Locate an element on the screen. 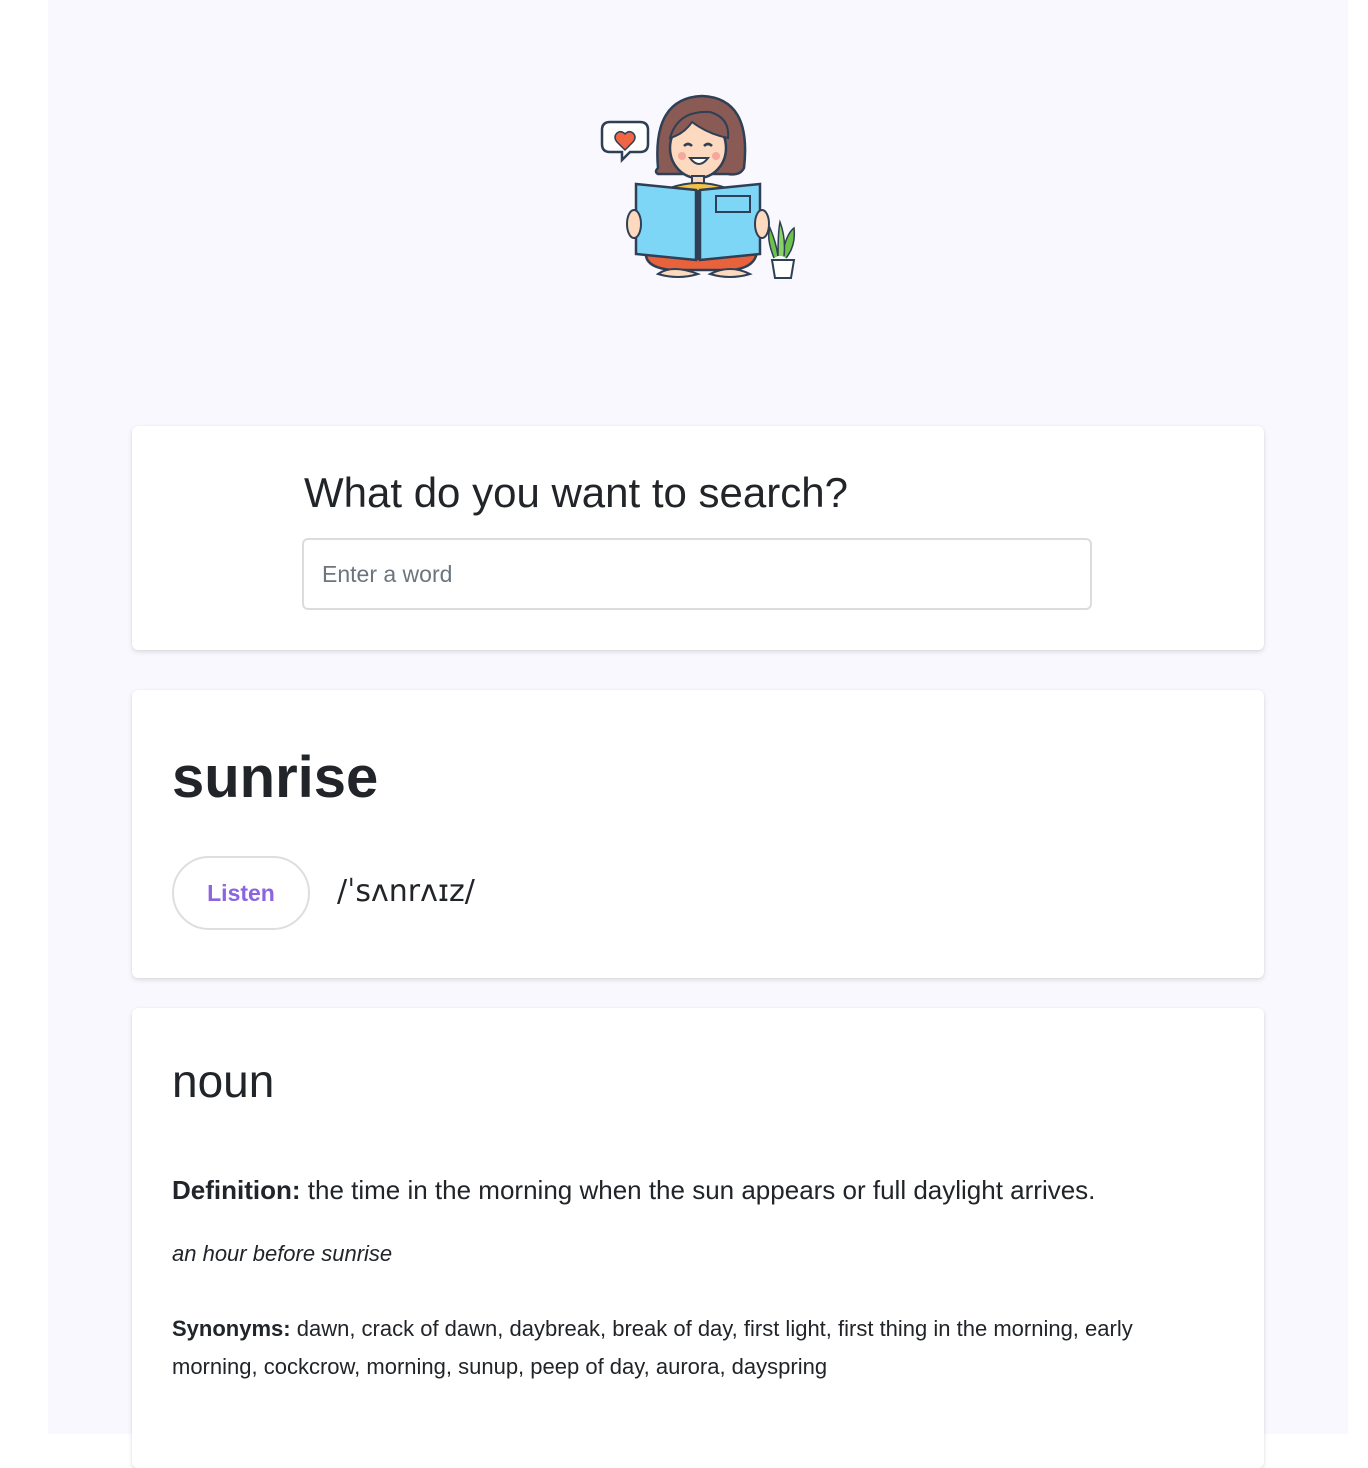 This screenshot has width=1368, height=1468. word-title: sunrise is located at coordinates (275, 777).